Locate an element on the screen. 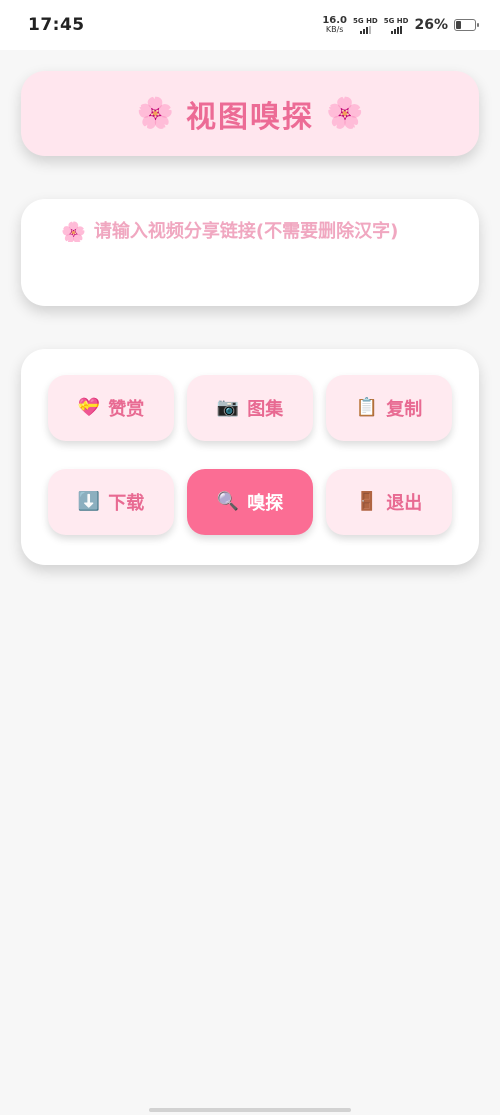 This screenshot has width=500, height=1115. title-banner: 🌸 视图嗅探 🌸 is located at coordinates (250, 113).